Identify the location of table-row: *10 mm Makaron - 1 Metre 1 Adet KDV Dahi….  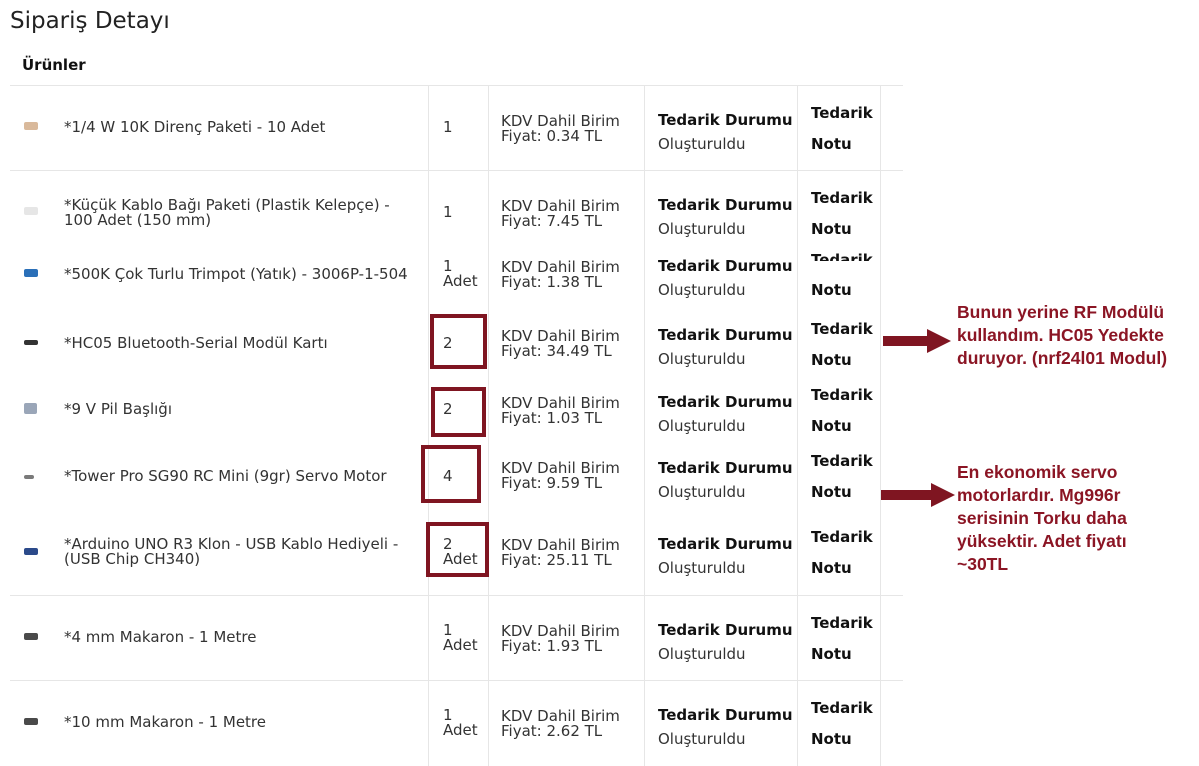
(456, 723).